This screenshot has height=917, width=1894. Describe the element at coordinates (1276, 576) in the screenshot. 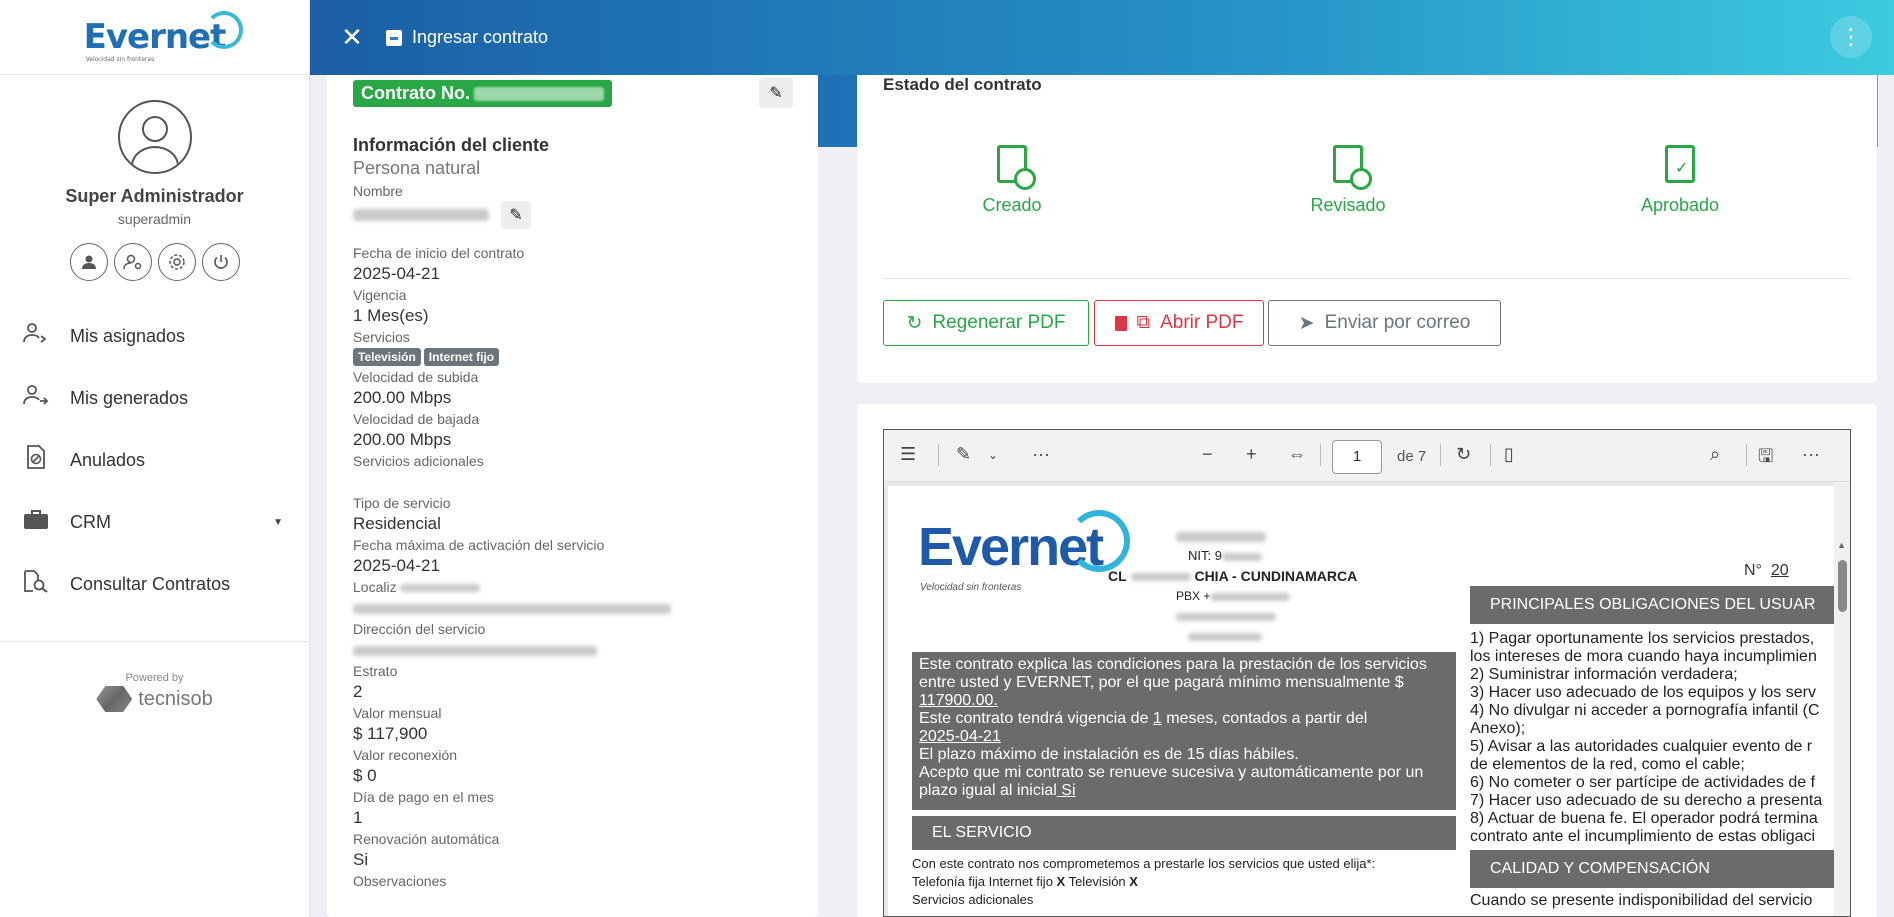

I see `pdf-address: CHIA - CUNDINAMARCA` at that location.